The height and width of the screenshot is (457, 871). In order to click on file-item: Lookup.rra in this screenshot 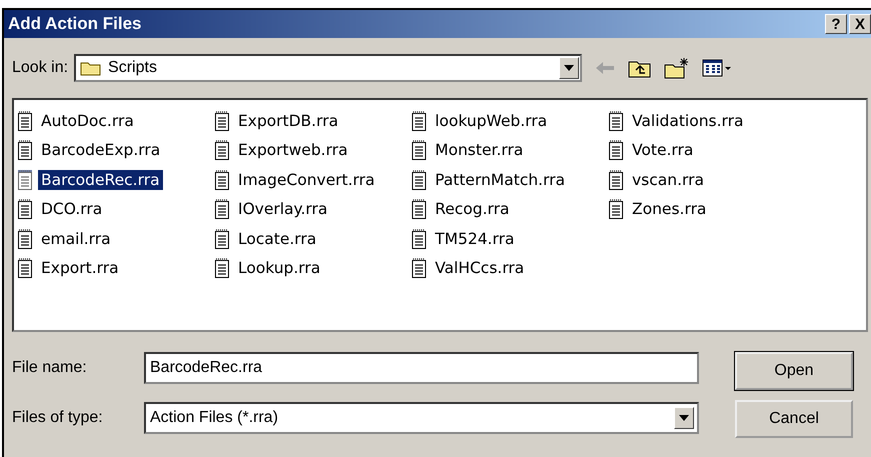, I will do `click(279, 268)`.